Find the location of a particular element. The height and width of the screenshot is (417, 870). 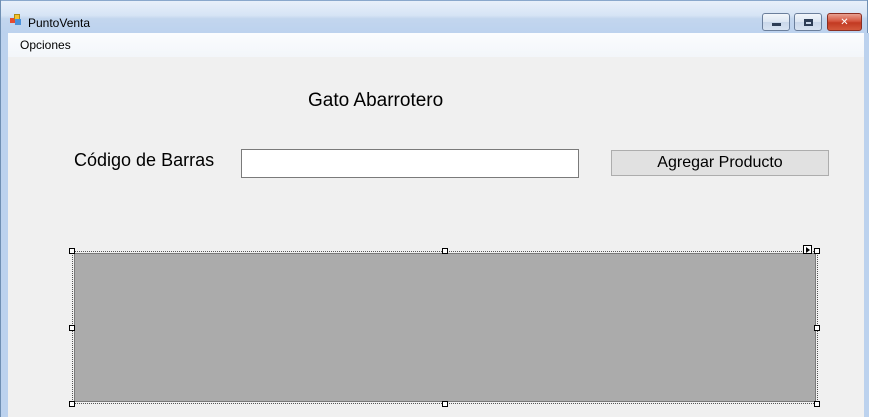

resize-handle-bottom-left is located at coordinates (72, 404).